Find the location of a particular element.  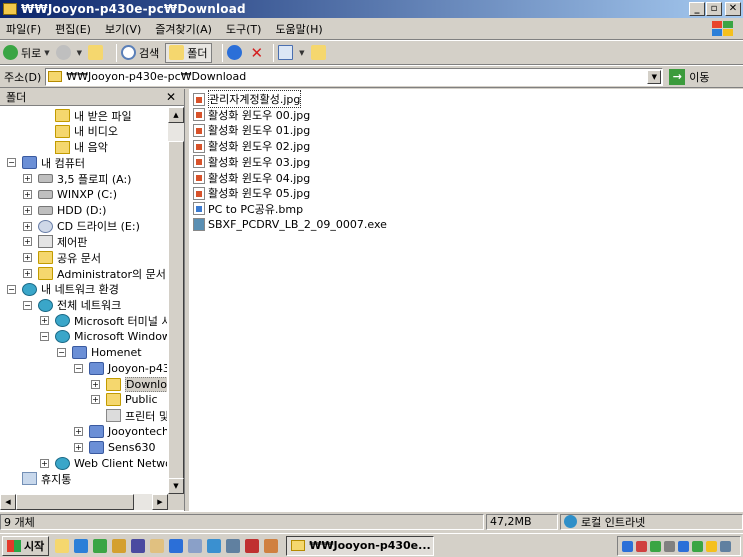

undo-button is located at coordinates (235, 52).